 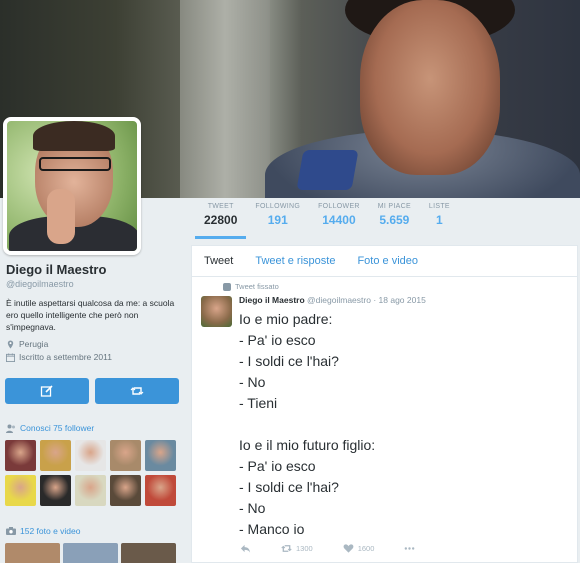 What do you see at coordinates (402, 300) in the screenshot?
I see `tweet-date: 18 ago 2015` at bounding box center [402, 300].